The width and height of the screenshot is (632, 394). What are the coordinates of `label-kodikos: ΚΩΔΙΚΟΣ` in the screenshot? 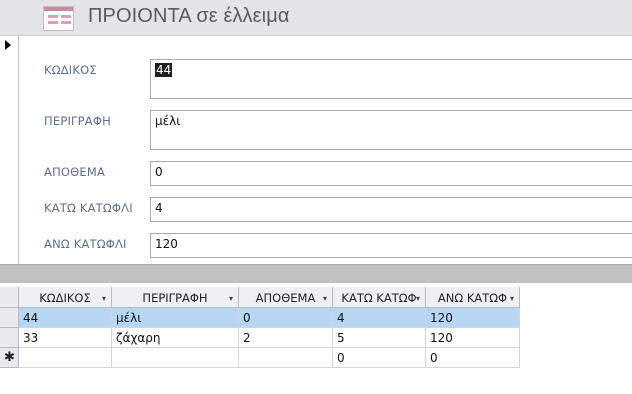 It's located at (70, 70).